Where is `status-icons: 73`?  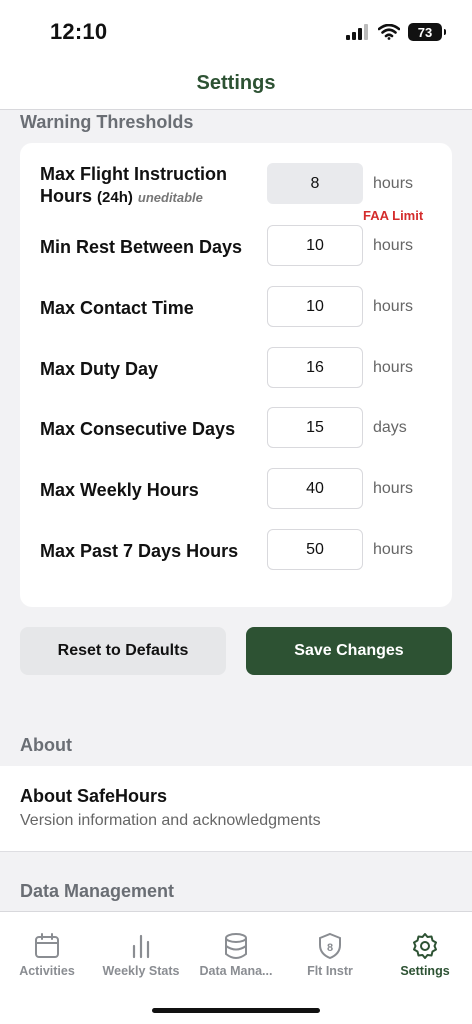
status-icons: 73 is located at coordinates (396, 32).